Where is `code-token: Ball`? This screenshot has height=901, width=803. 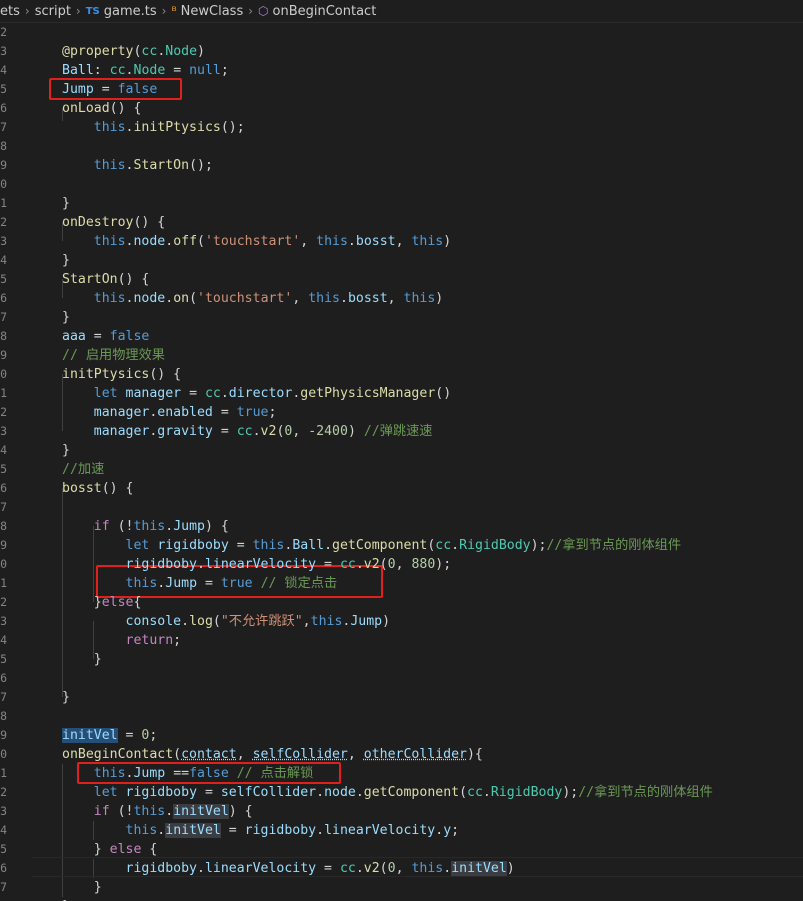 code-token: Ball is located at coordinates (78, 70).